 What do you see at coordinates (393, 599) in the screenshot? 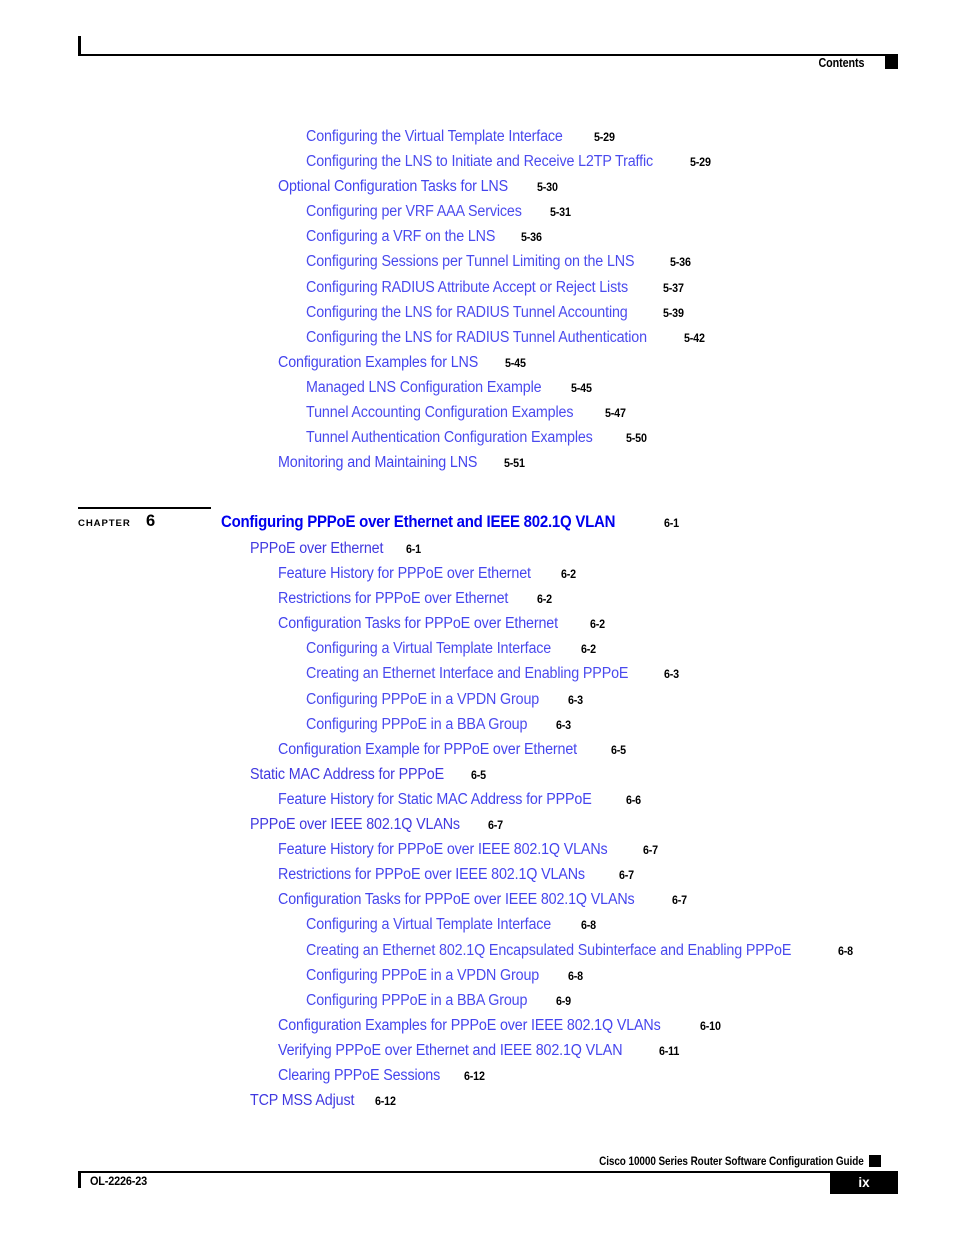
I see `toc-entry-title: Restrictions for PPPoE over Ethernet` at bounding box center [393, 599].